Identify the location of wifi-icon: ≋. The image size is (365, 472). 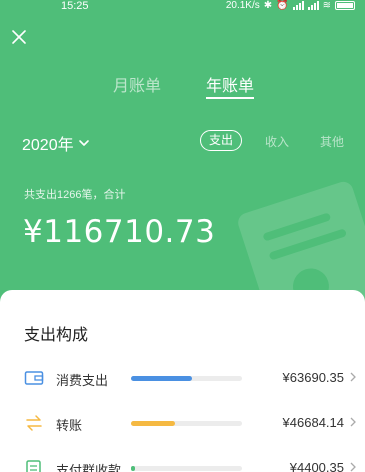
(326, 5).